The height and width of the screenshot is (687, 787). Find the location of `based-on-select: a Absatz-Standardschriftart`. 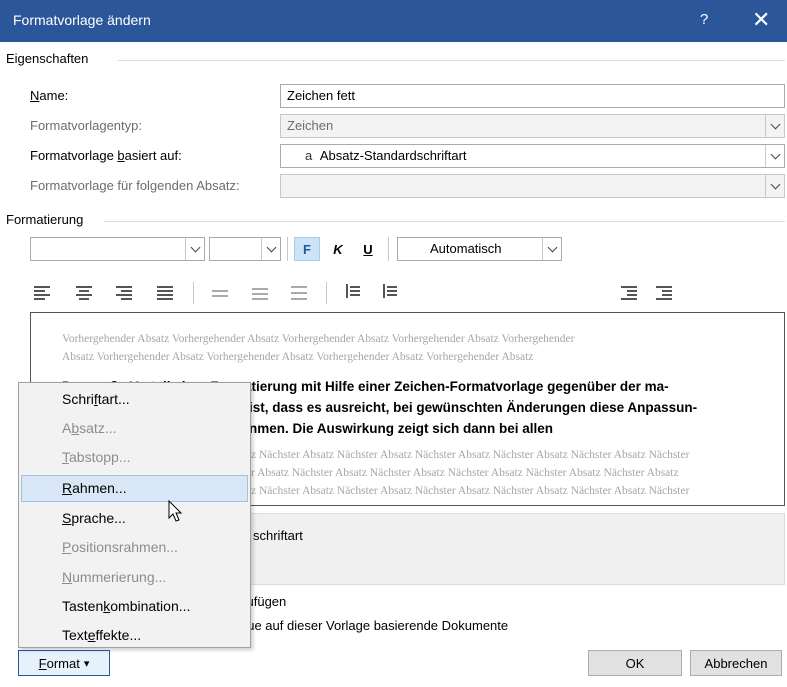

based-on-select: a Absatz-Standardschriftart is located at coordinates (532, 156).